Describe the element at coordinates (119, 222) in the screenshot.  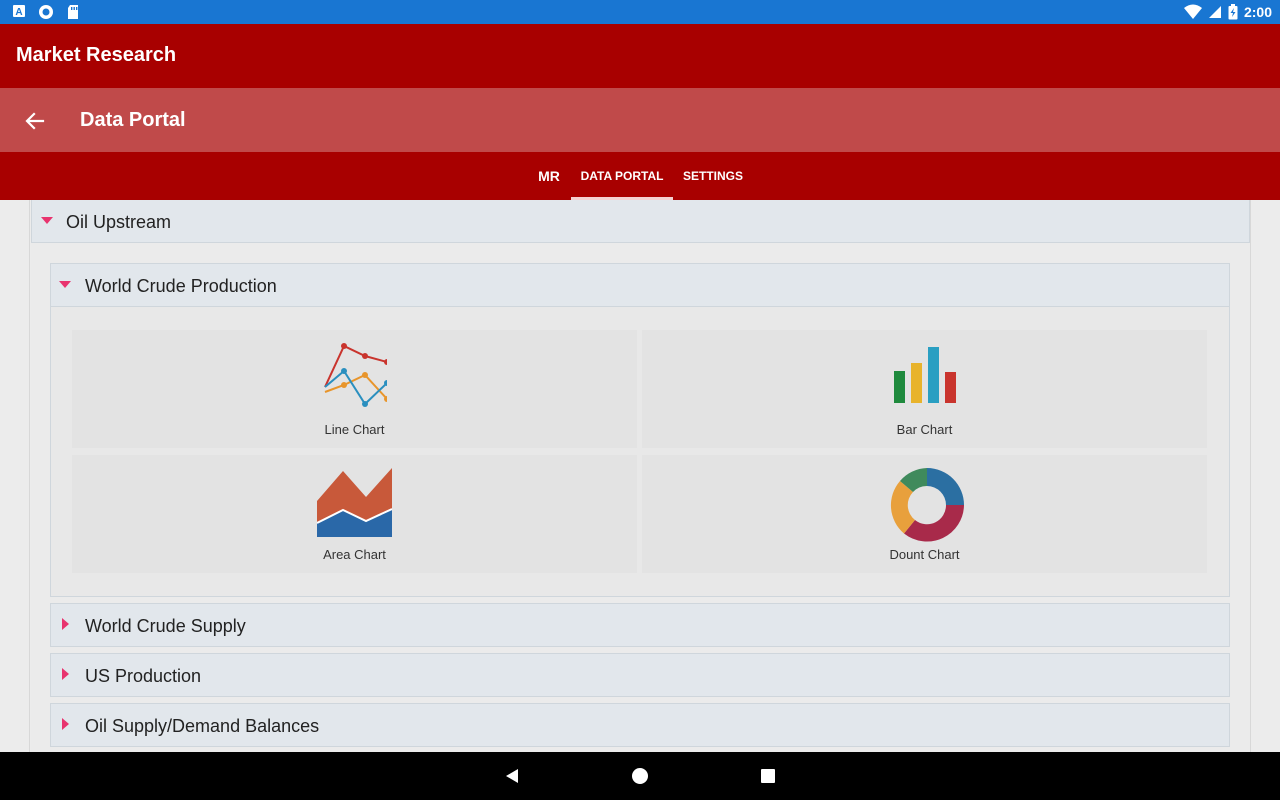
I see `section-title: Oil Upstream` at that location.